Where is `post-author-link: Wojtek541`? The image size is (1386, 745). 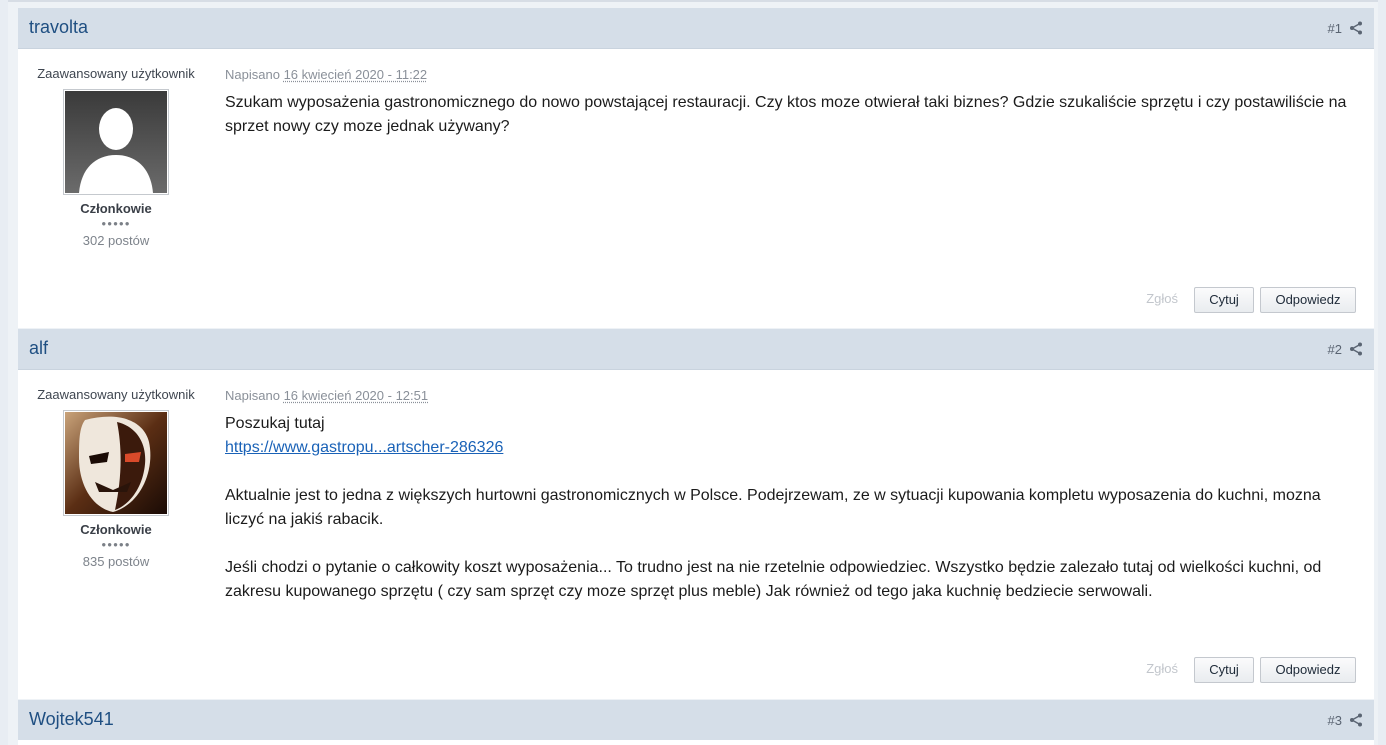 post-author-link: Wojtek541 is located at coordinates (71, 719).